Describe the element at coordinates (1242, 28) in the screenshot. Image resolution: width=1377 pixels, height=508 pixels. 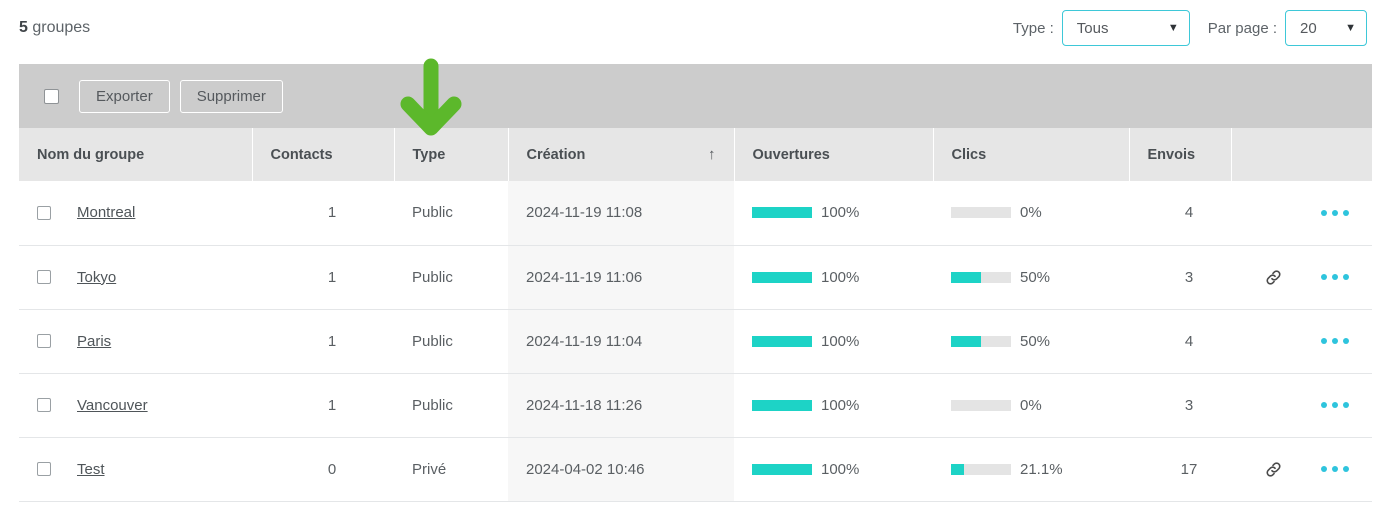
I see `per-page-label: Par page :` at that location.